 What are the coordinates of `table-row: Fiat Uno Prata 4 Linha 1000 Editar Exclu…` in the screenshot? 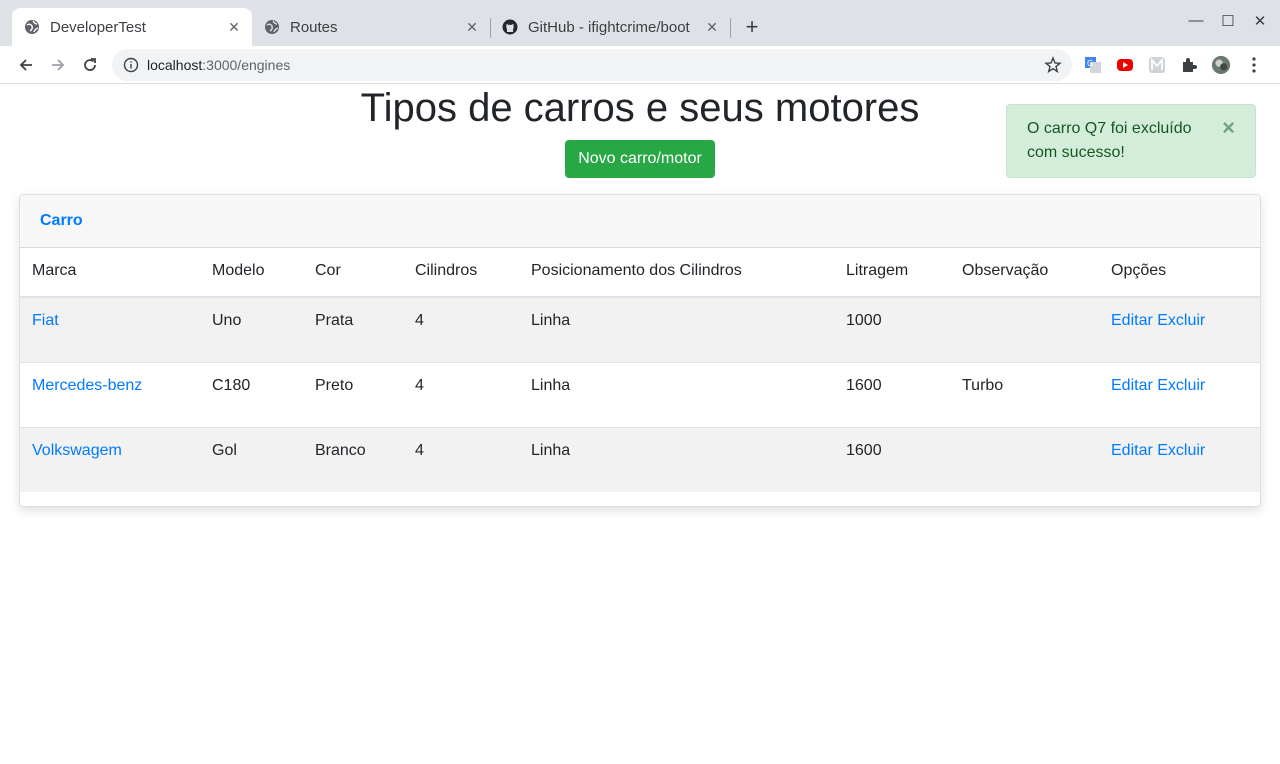 It's located at (640, 329).